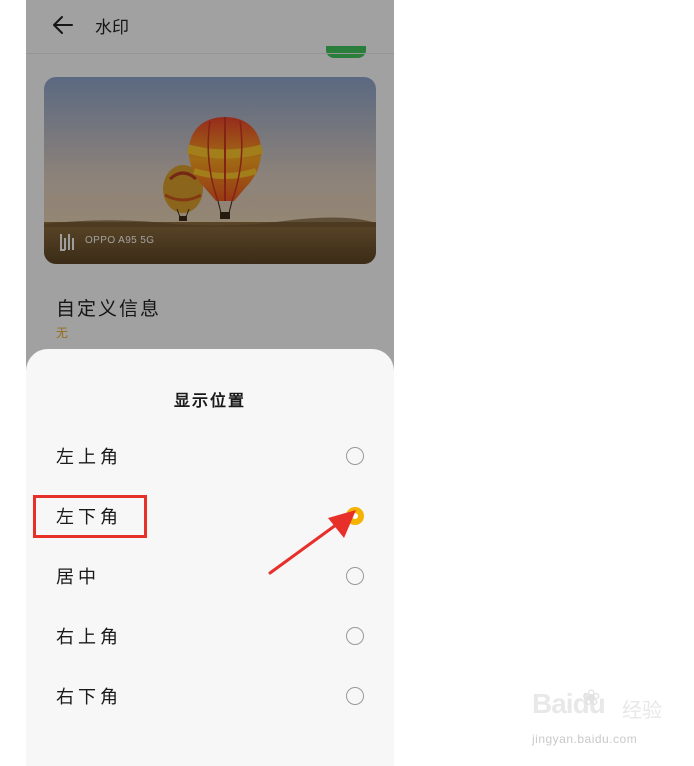 The image size is (694, 766). Describe the element at coordinates (591, 698) in the screenshot. I see `paw-icon: ❀` at that location.